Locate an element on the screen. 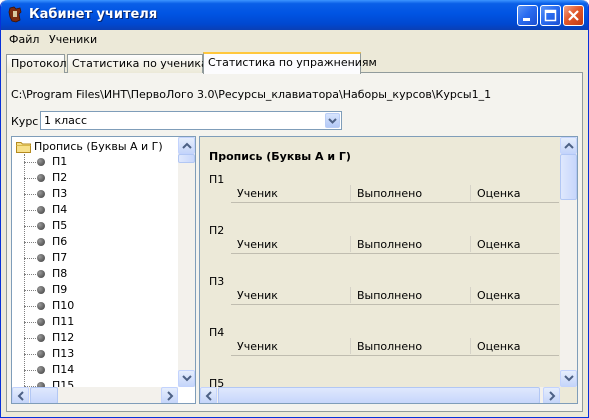  tab-exercises-stats: Статистика по упражнениям is located at coordinates (290, 63).